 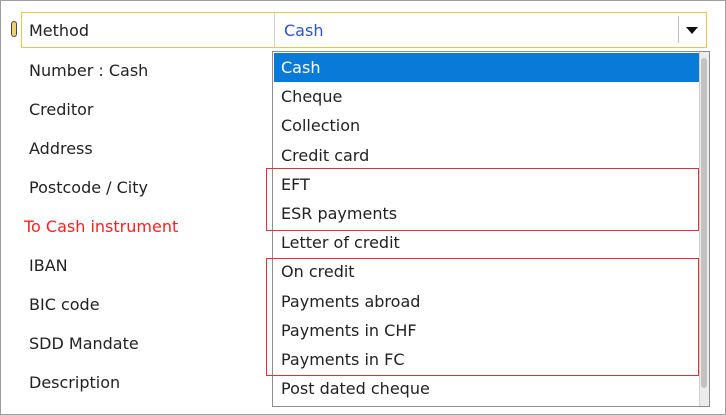 What do you see at coordinates (487, 301) in the screenshot?
I see `option-payments-abroad: Payments abroad` at bounding box center [487, 301].